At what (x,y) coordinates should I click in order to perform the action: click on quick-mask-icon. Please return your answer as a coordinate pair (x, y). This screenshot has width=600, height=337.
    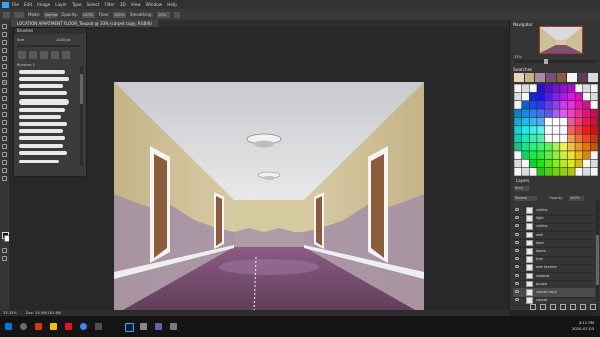
    Looking at the image, I should click on (4, 250).